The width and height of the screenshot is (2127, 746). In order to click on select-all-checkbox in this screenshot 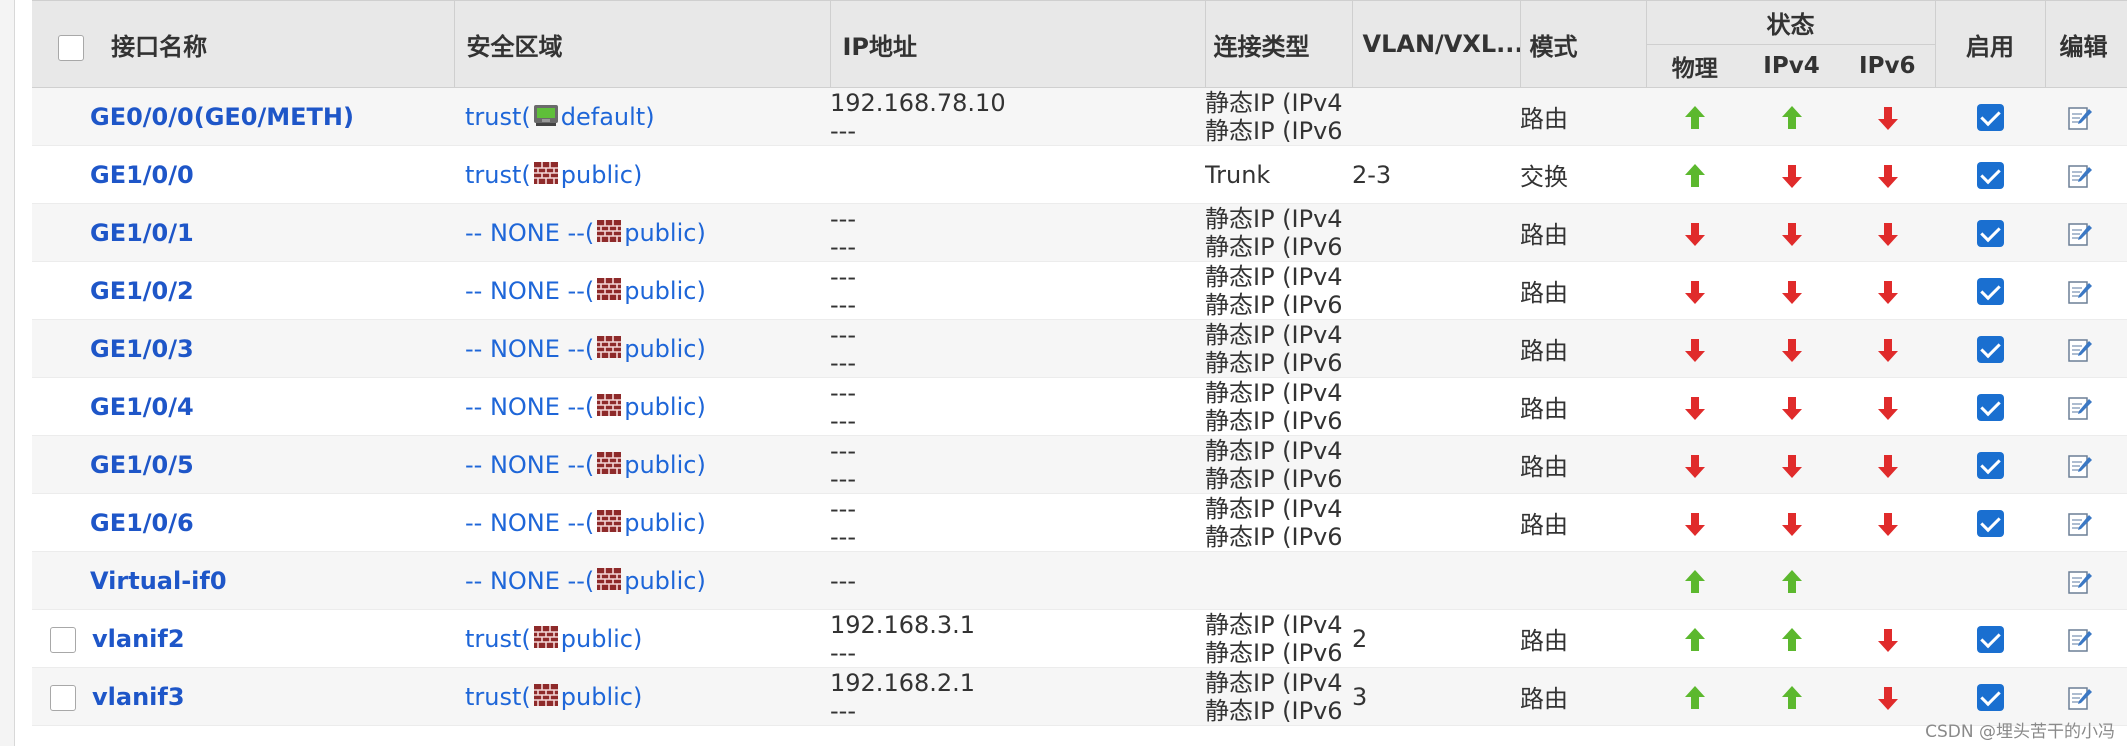, I will do `click(71, 47)`.